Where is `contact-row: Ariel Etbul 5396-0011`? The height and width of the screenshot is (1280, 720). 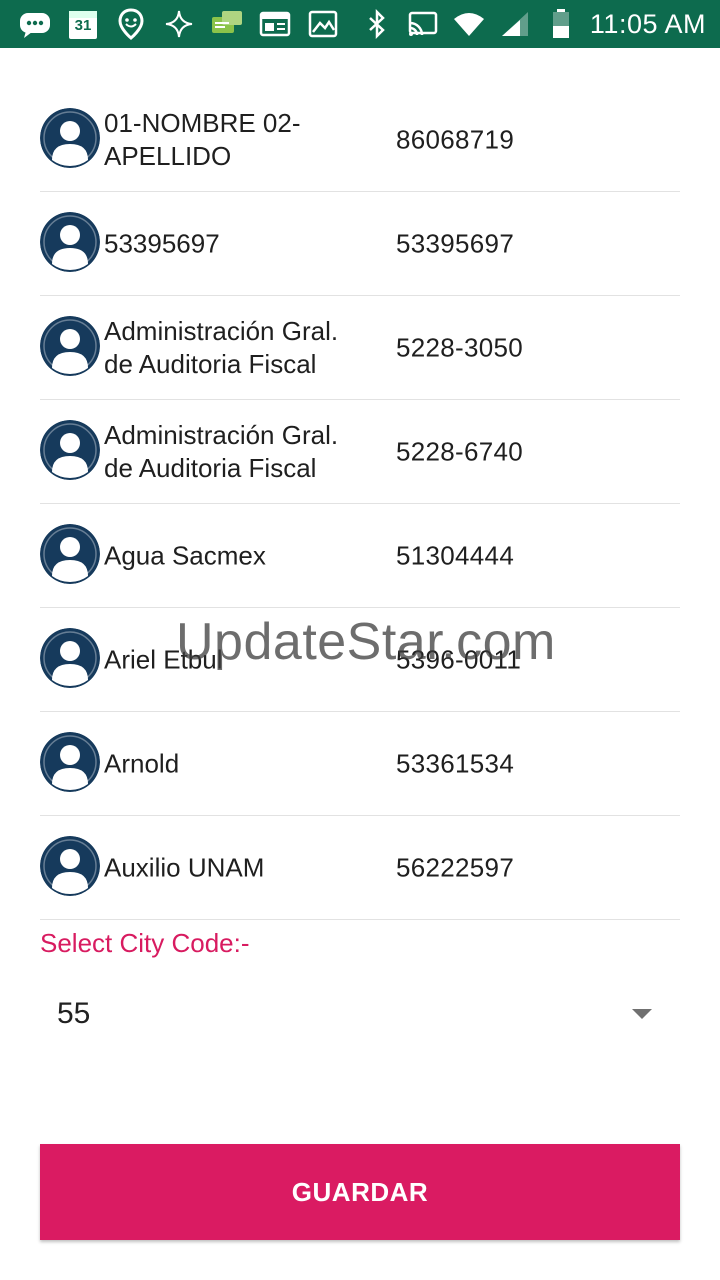 contact-row: Ariel Etbul 5396-0011 is located at coordinates (360, 660).